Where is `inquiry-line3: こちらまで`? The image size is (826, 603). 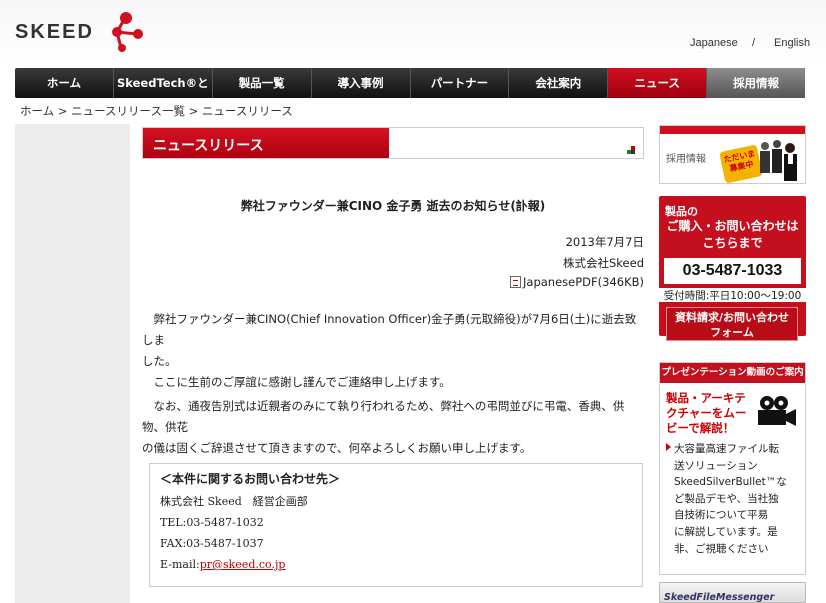
inquiry-line3: こちらまで is located at coordinates (732, 243).